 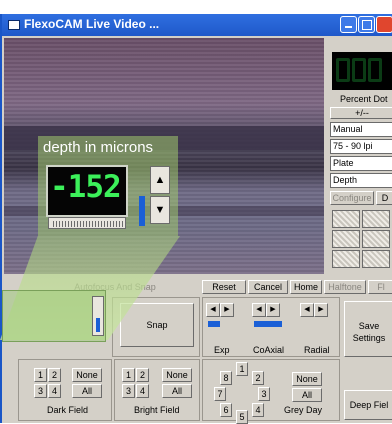 I want to click on depth-level-bar, so click(x=142, y=211).